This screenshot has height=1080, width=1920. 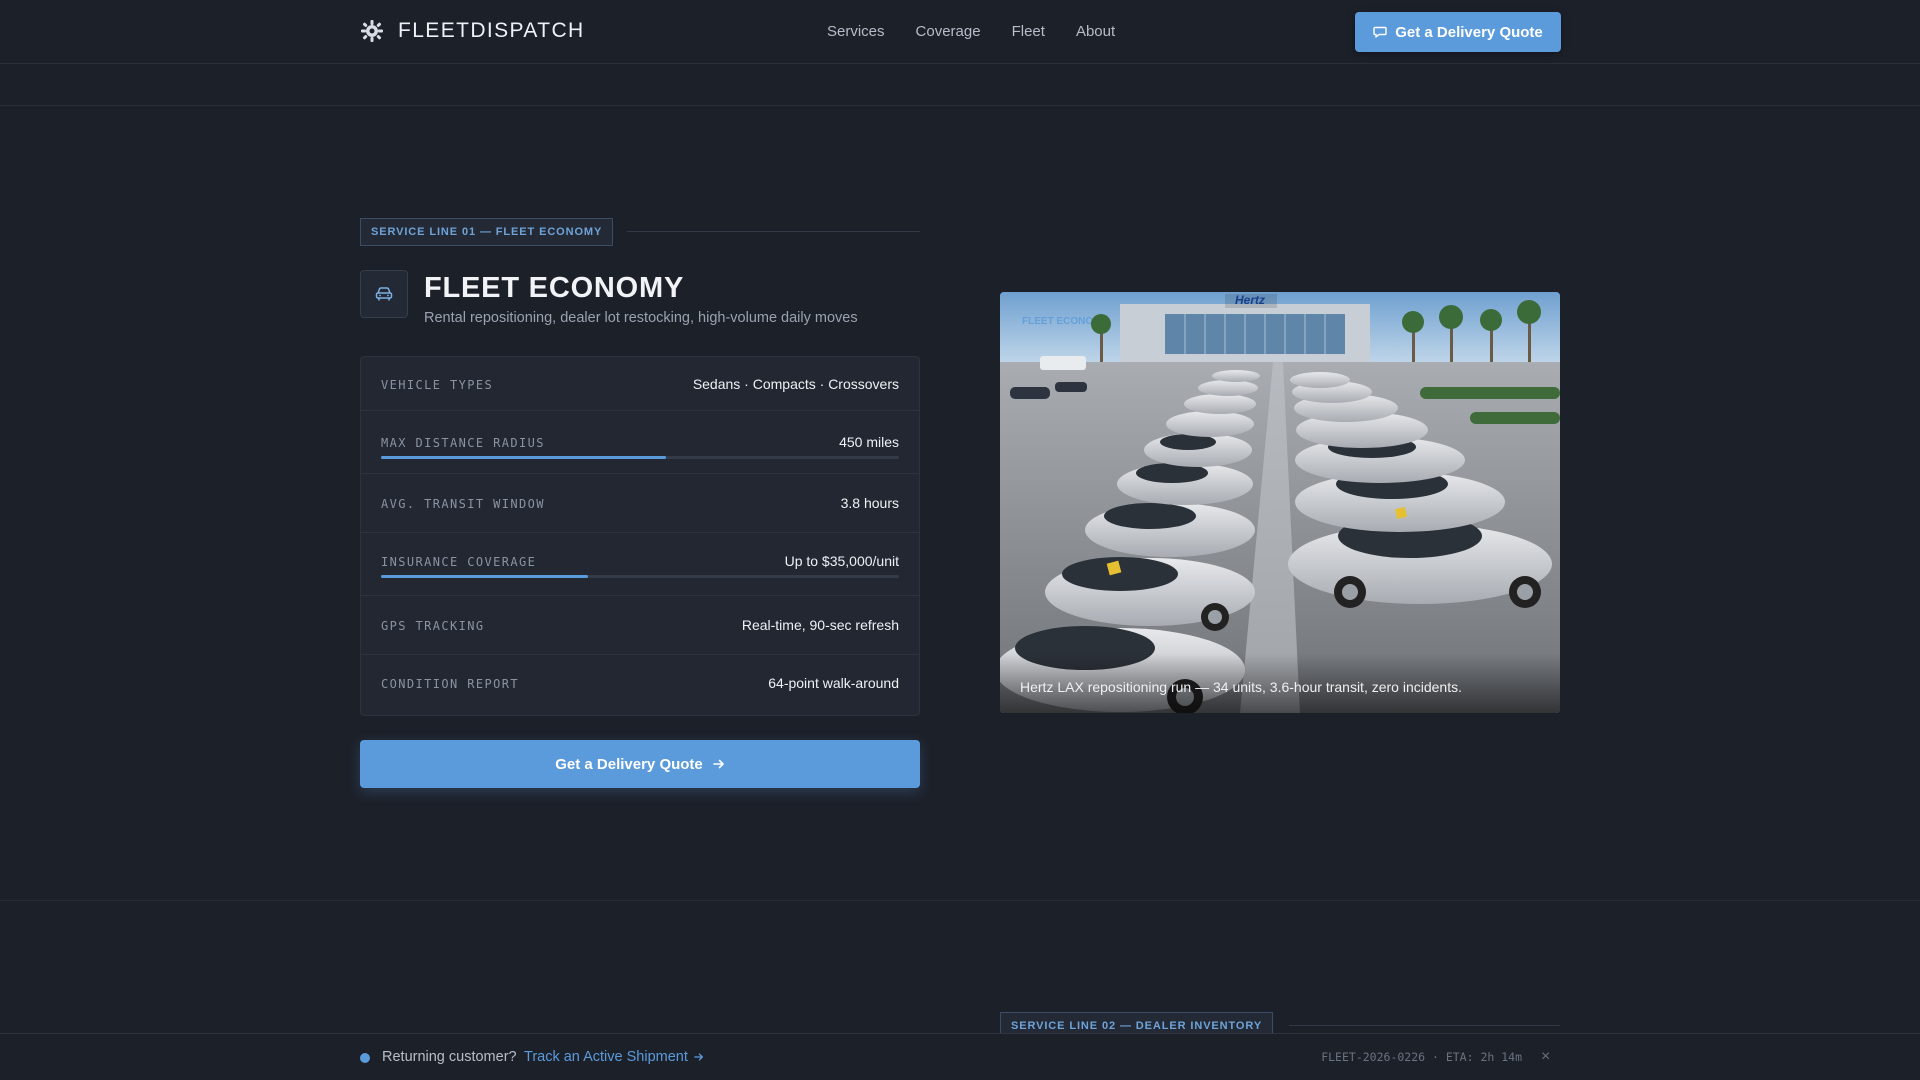 I want to click on returning-customer-text: Returning customer?, so click(x=449, y=1057).